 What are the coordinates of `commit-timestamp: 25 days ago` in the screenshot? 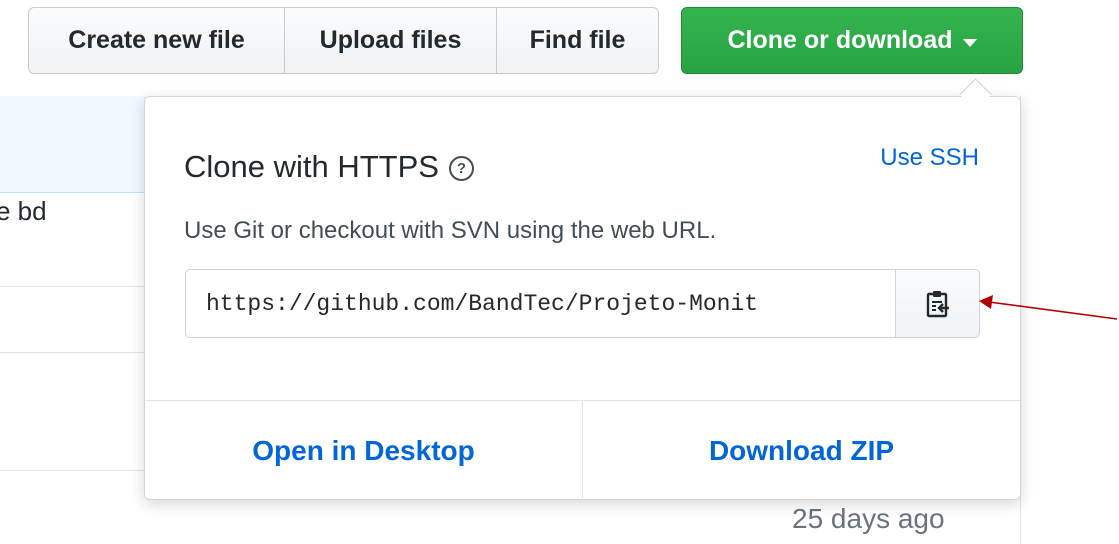 It's located at (868, 518).